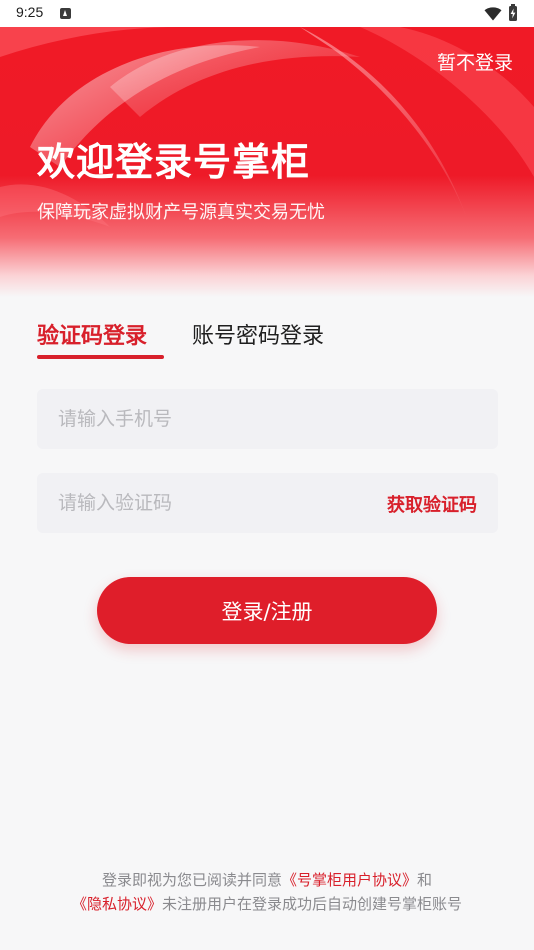 The width and height of the screenshot is (534, 950). I want to click on battery-icon, so click(513, 12).